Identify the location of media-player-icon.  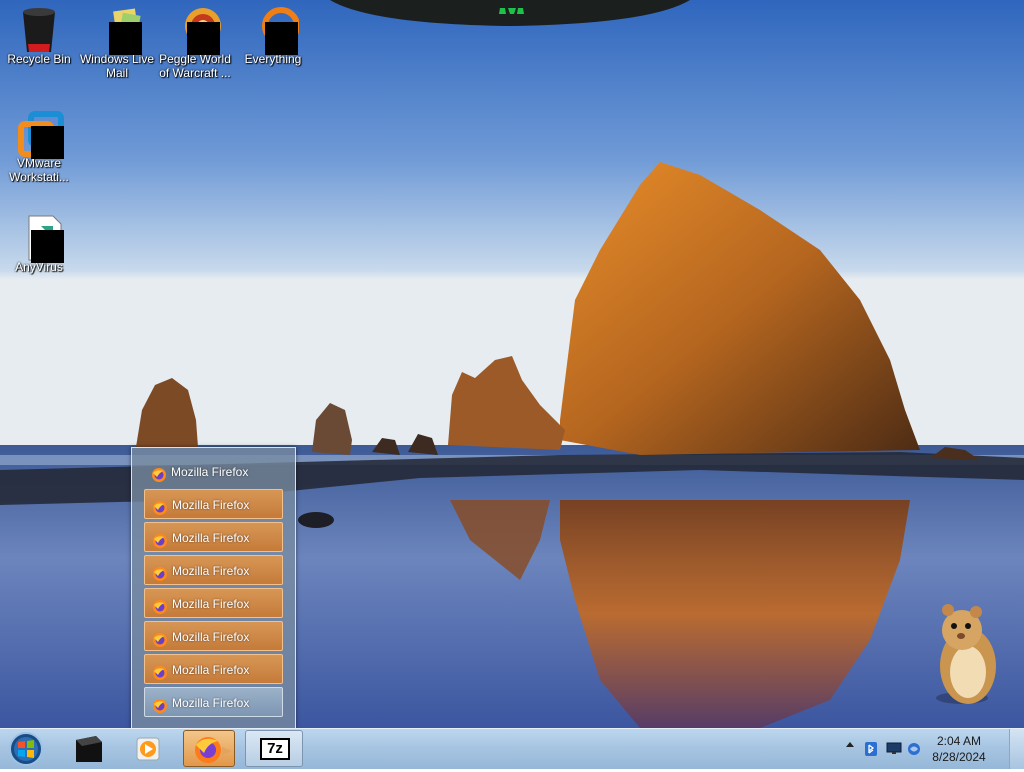
(148, 749).